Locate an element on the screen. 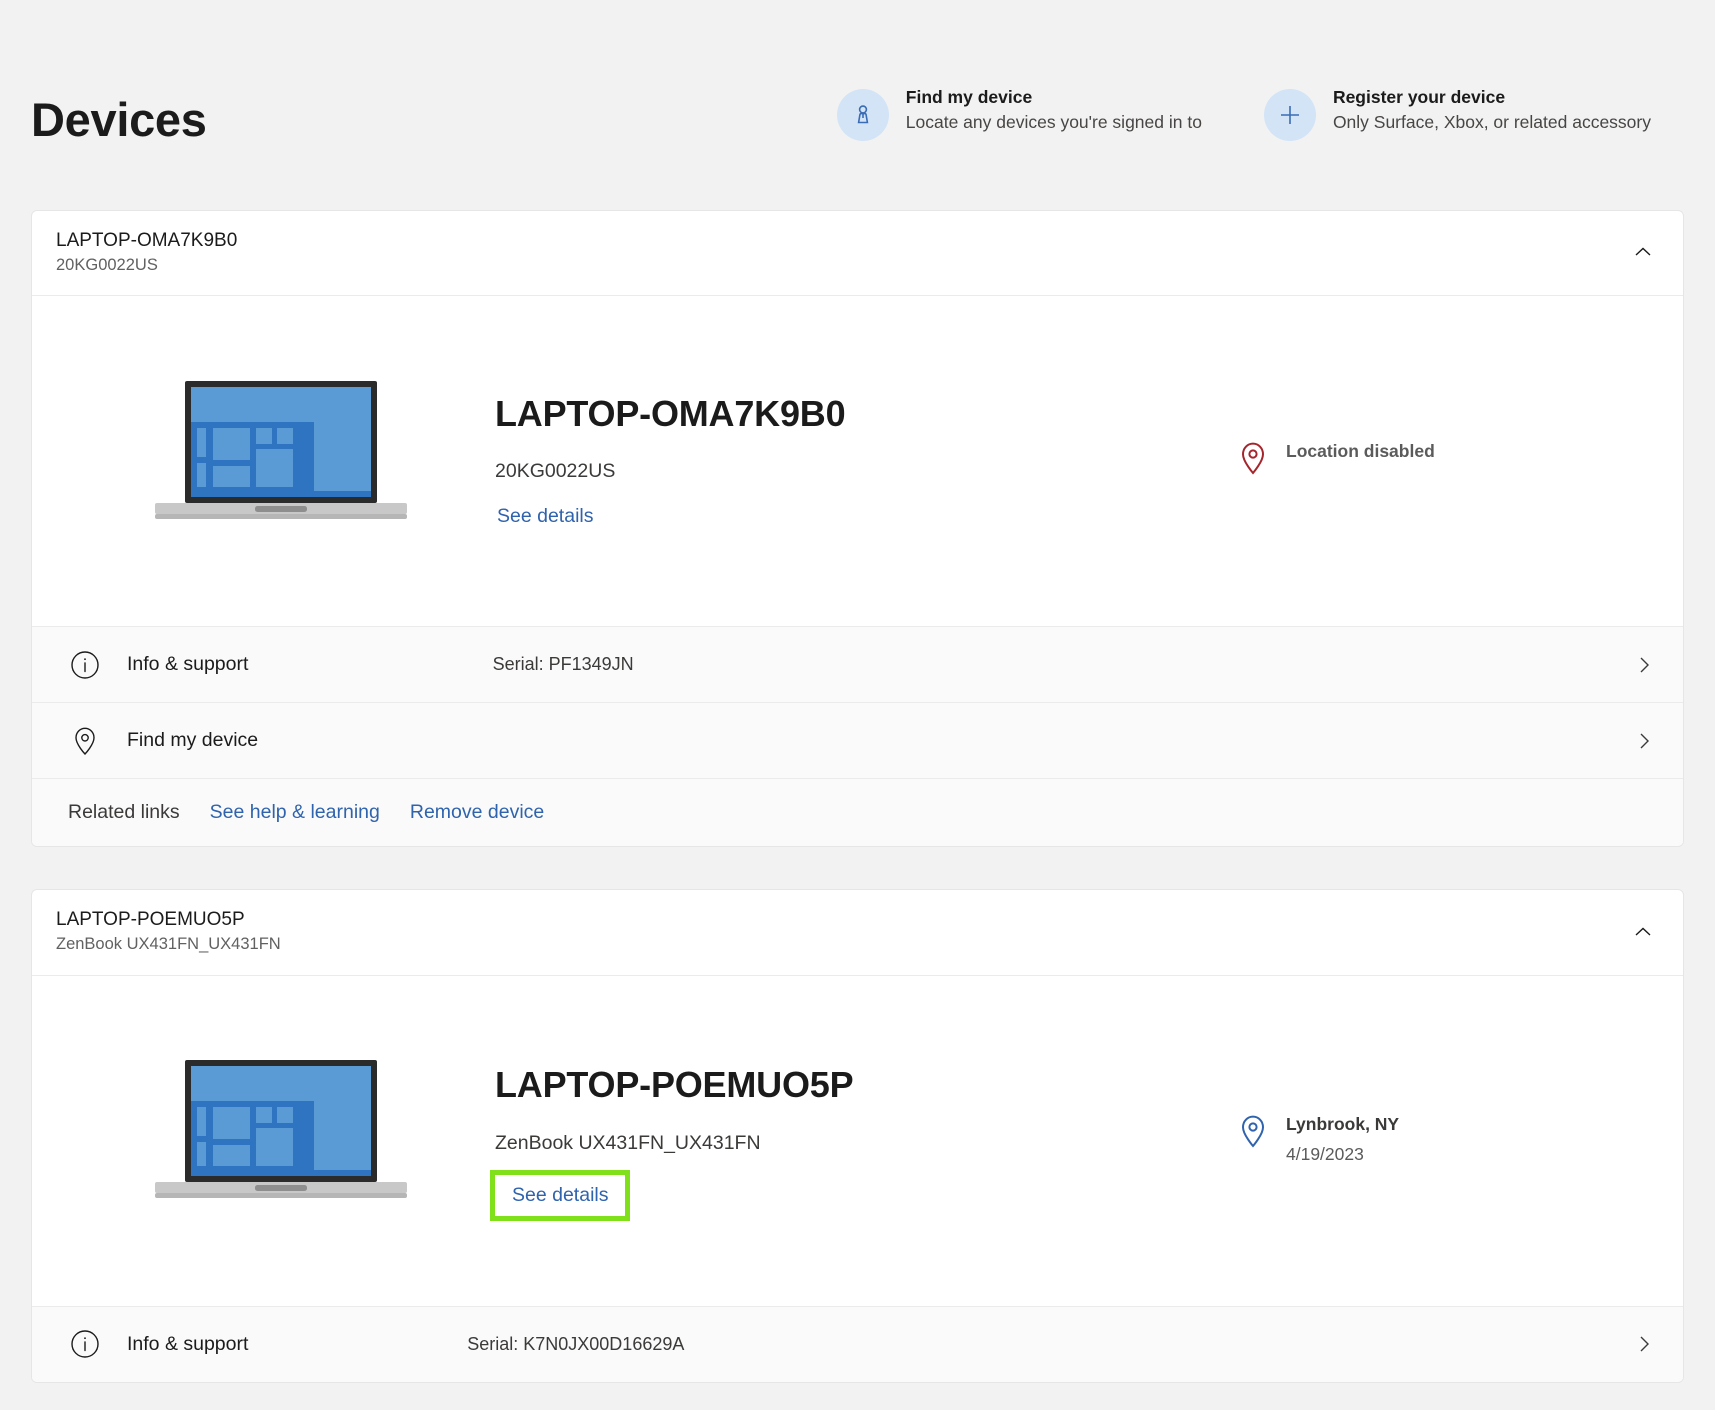 This screenshot has width=1715, height=1410. location-status-title: Lynbrook, NY is located at coordinates (1343, 1124).